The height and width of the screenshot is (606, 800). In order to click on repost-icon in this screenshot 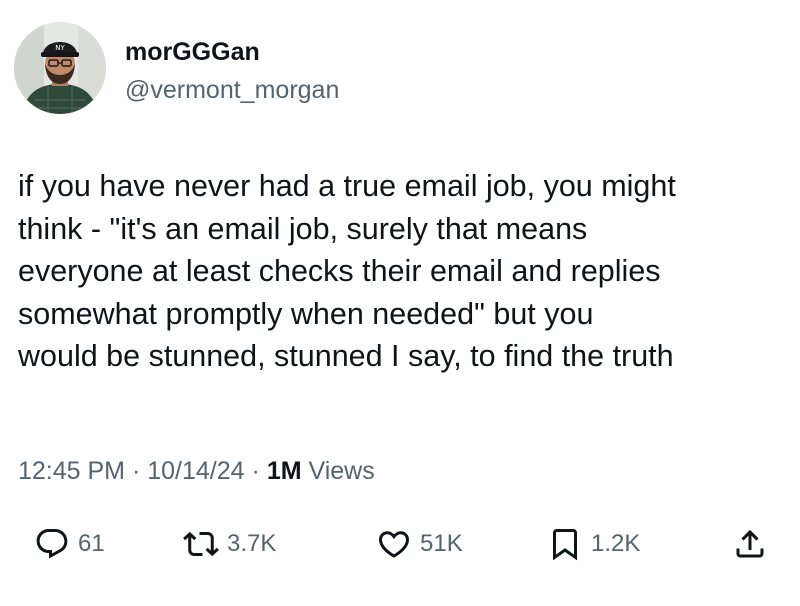, I will do `click(201, 544)`.